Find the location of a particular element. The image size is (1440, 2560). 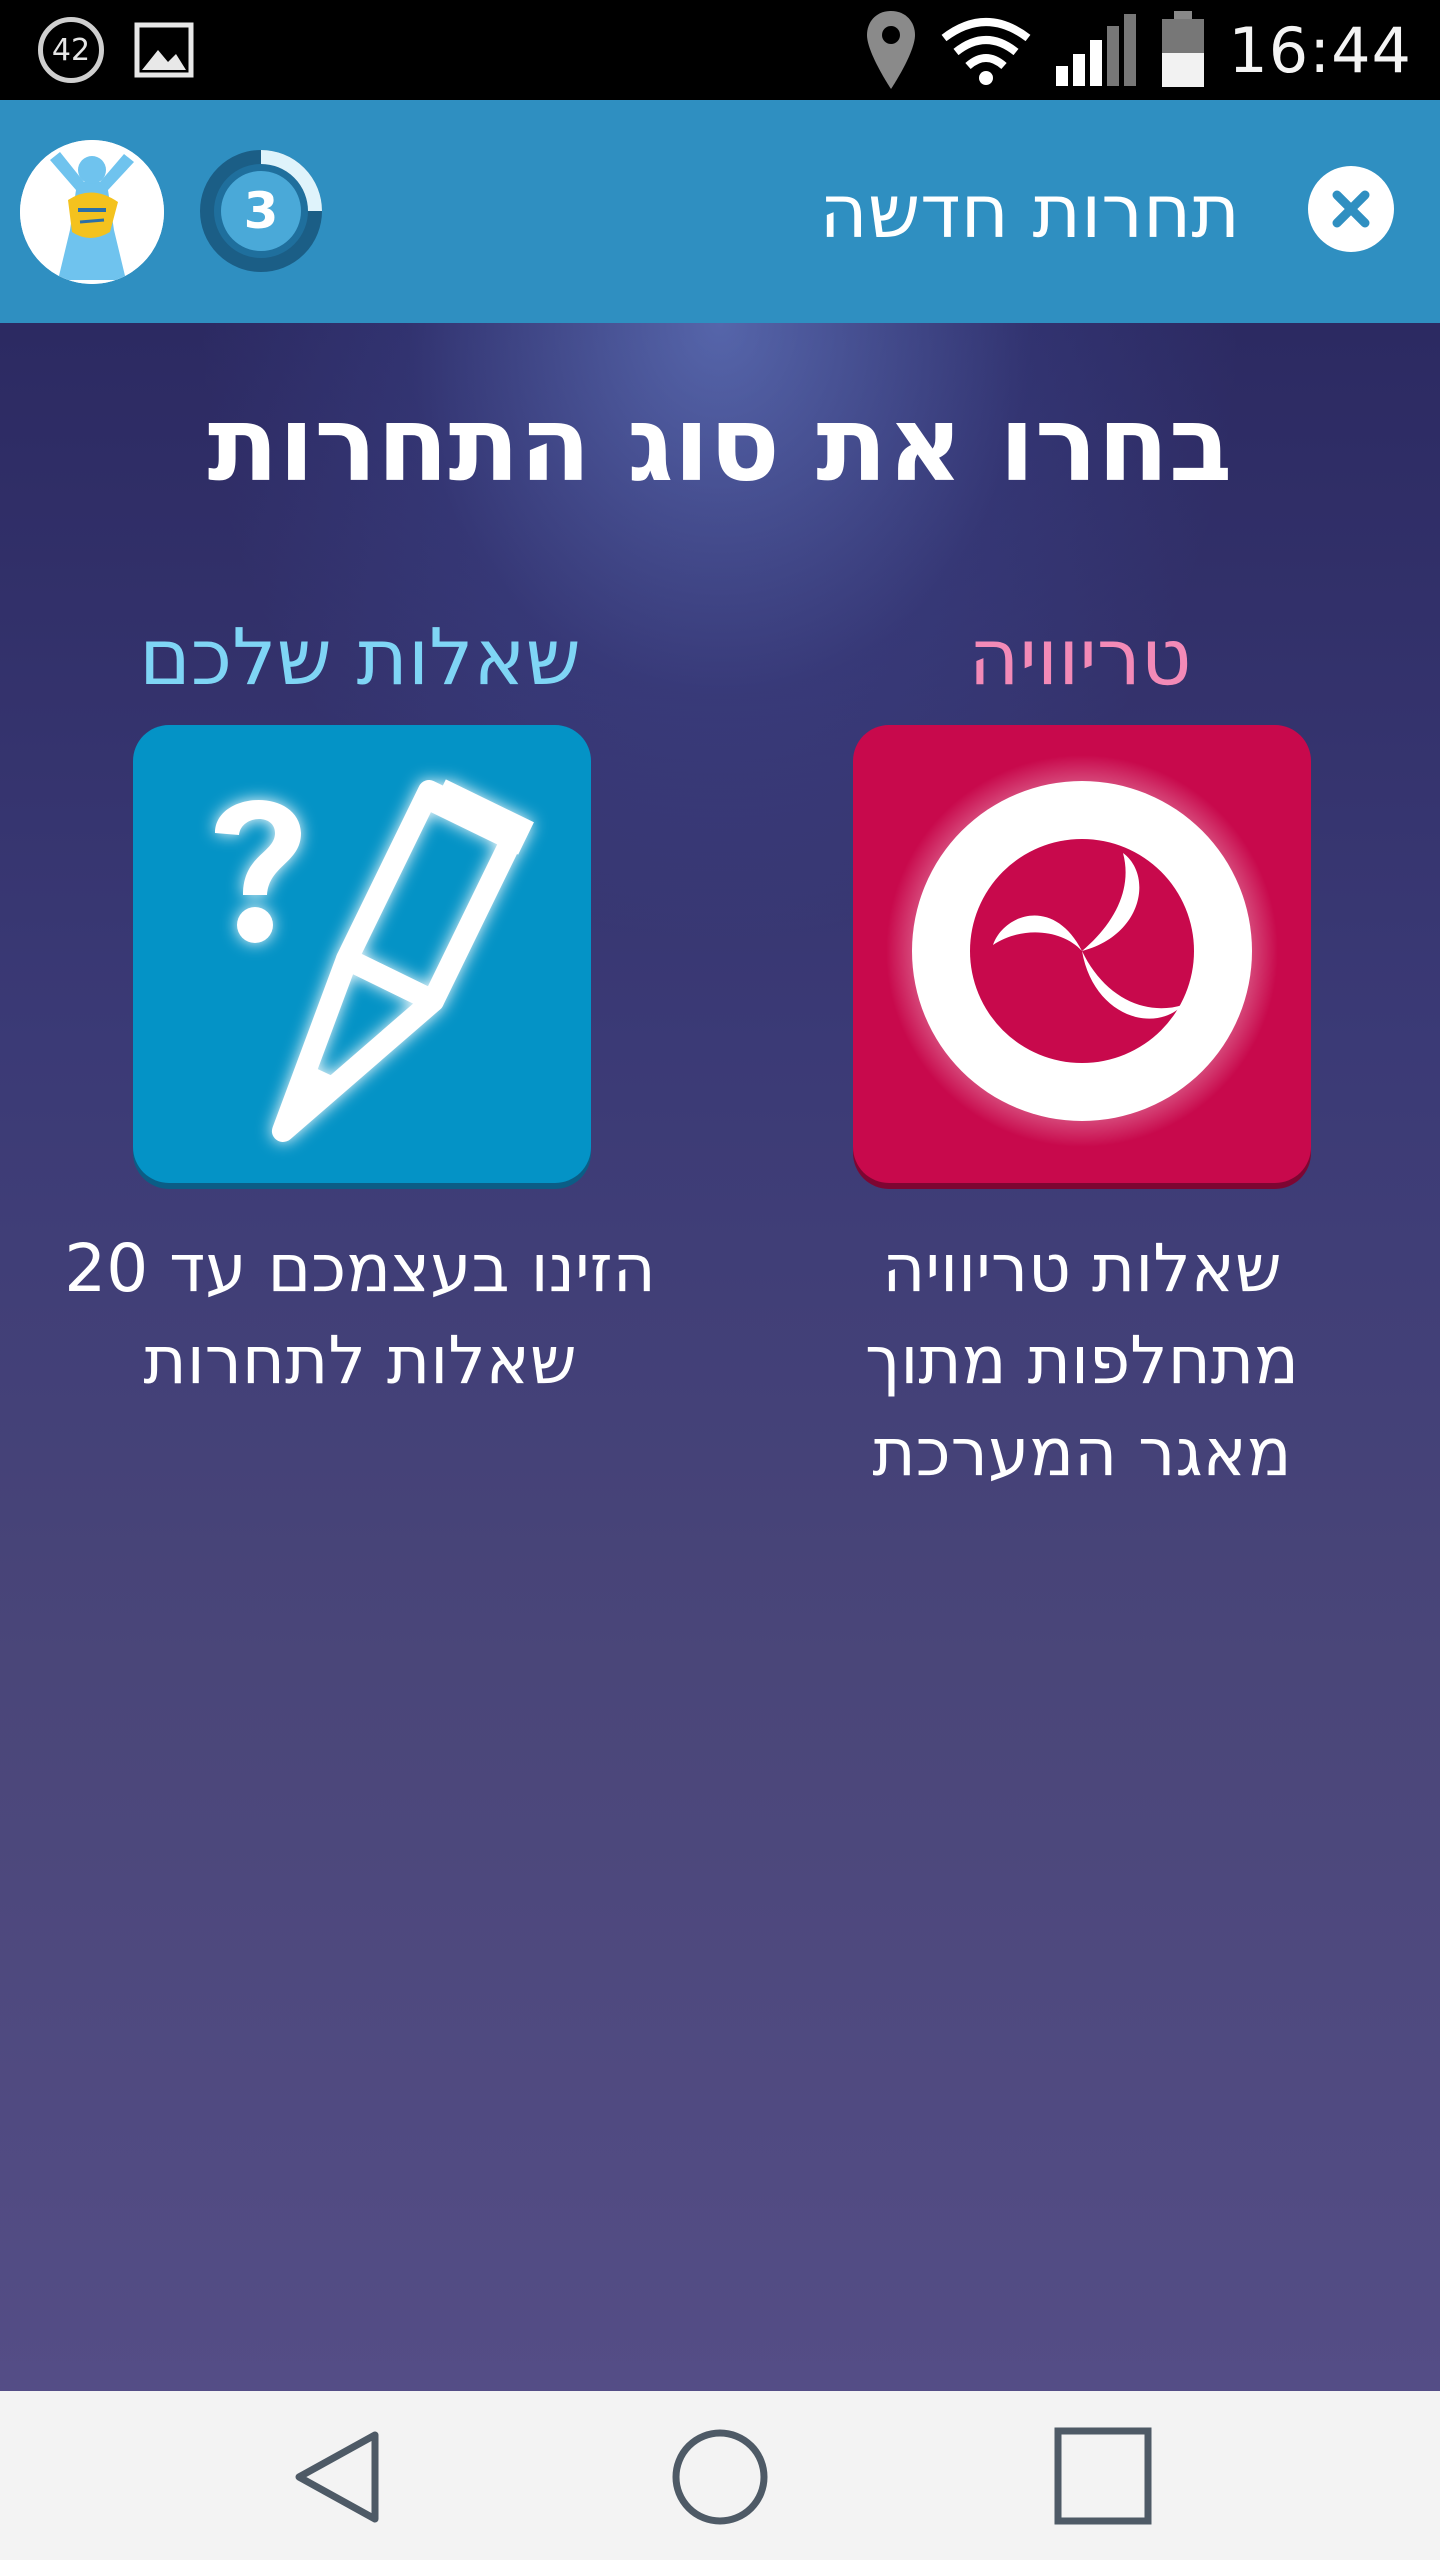

home-circle-icon is located at coordinates (720, 2477).